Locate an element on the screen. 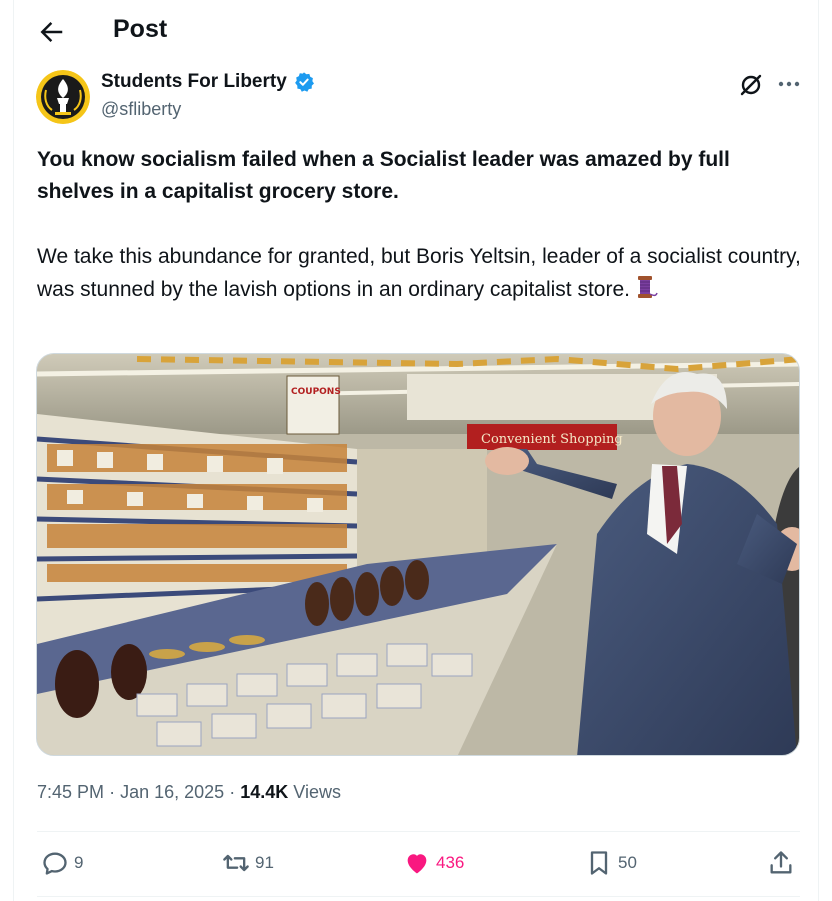 The height and width of the screenshot is (901, 832). author-name-row: Students For Liberty is located at coordinates (208, 82).